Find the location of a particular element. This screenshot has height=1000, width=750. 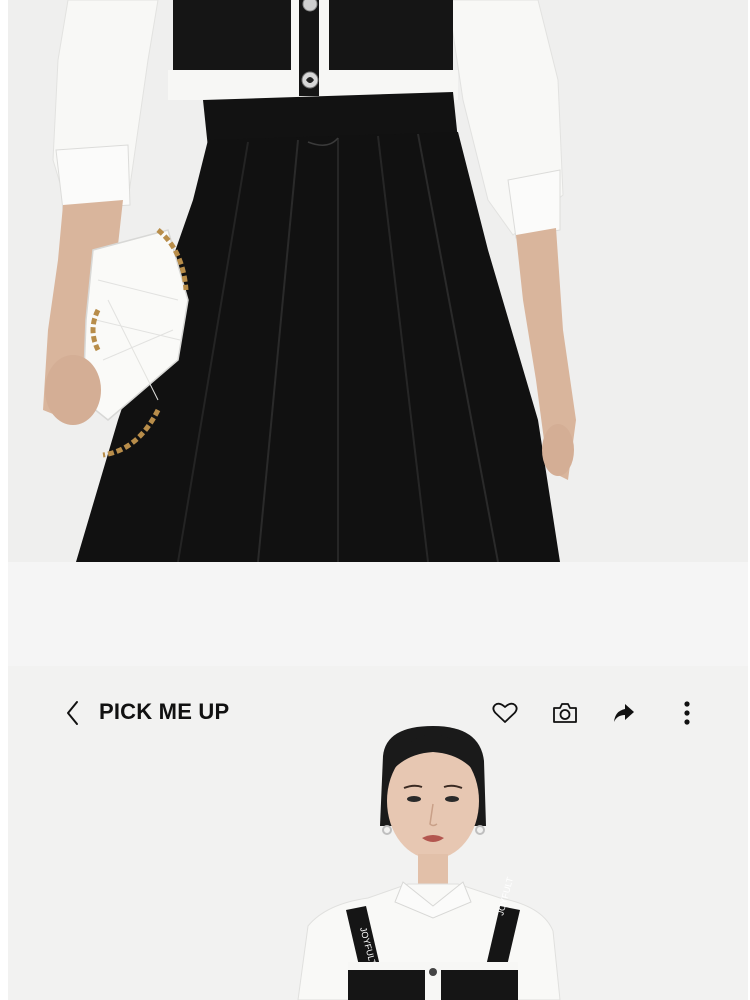

share-button is located at coordinates (624, 713).